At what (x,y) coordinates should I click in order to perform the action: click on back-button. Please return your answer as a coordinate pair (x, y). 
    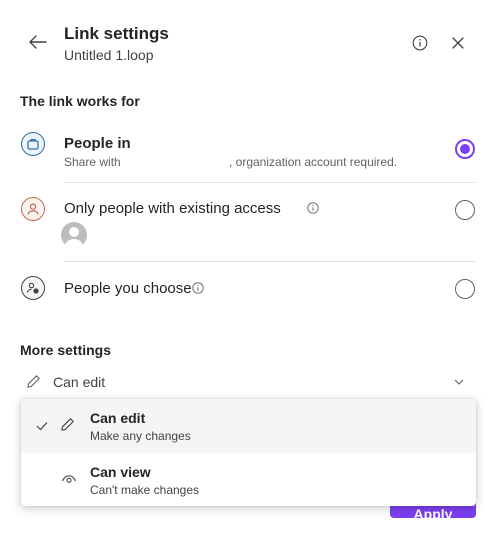
    Looking at the image, I should click on (38, 42).